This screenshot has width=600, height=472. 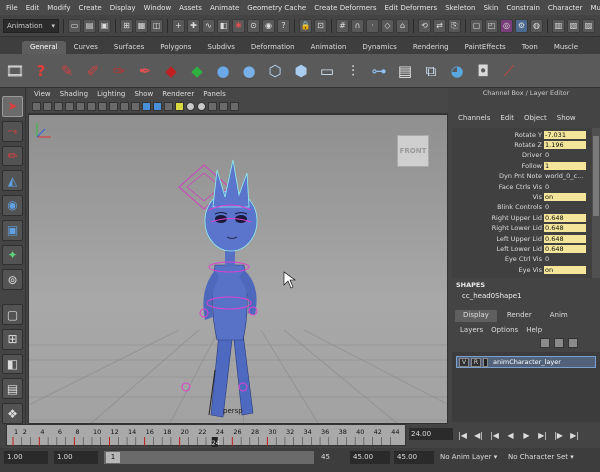 What do you see at coordinates (424, 25) in the screenshot?
I see `history-icon: ⟲` at bounding box center [424, 25].